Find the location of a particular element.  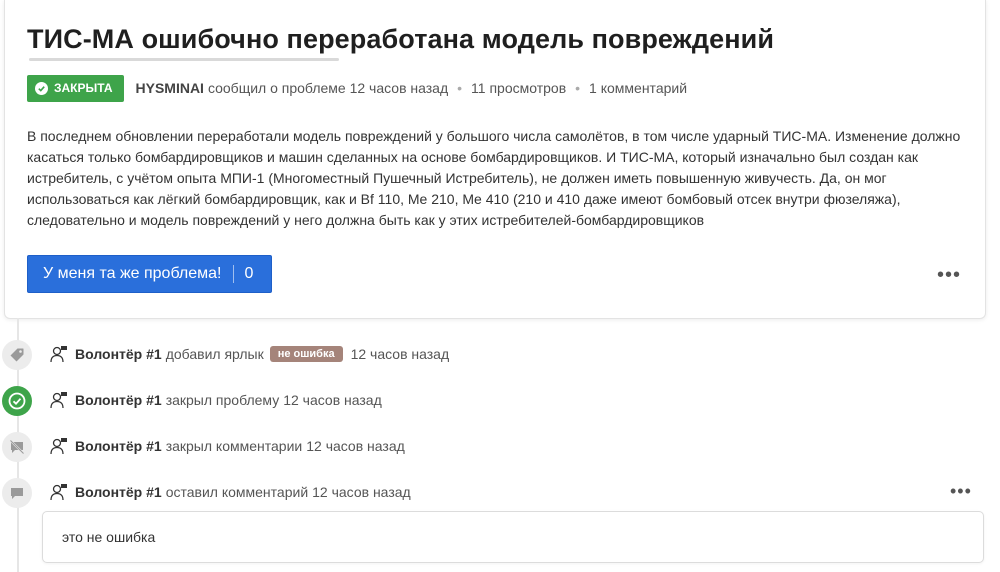

check-circle-icon is located at coordinates (17, 401).